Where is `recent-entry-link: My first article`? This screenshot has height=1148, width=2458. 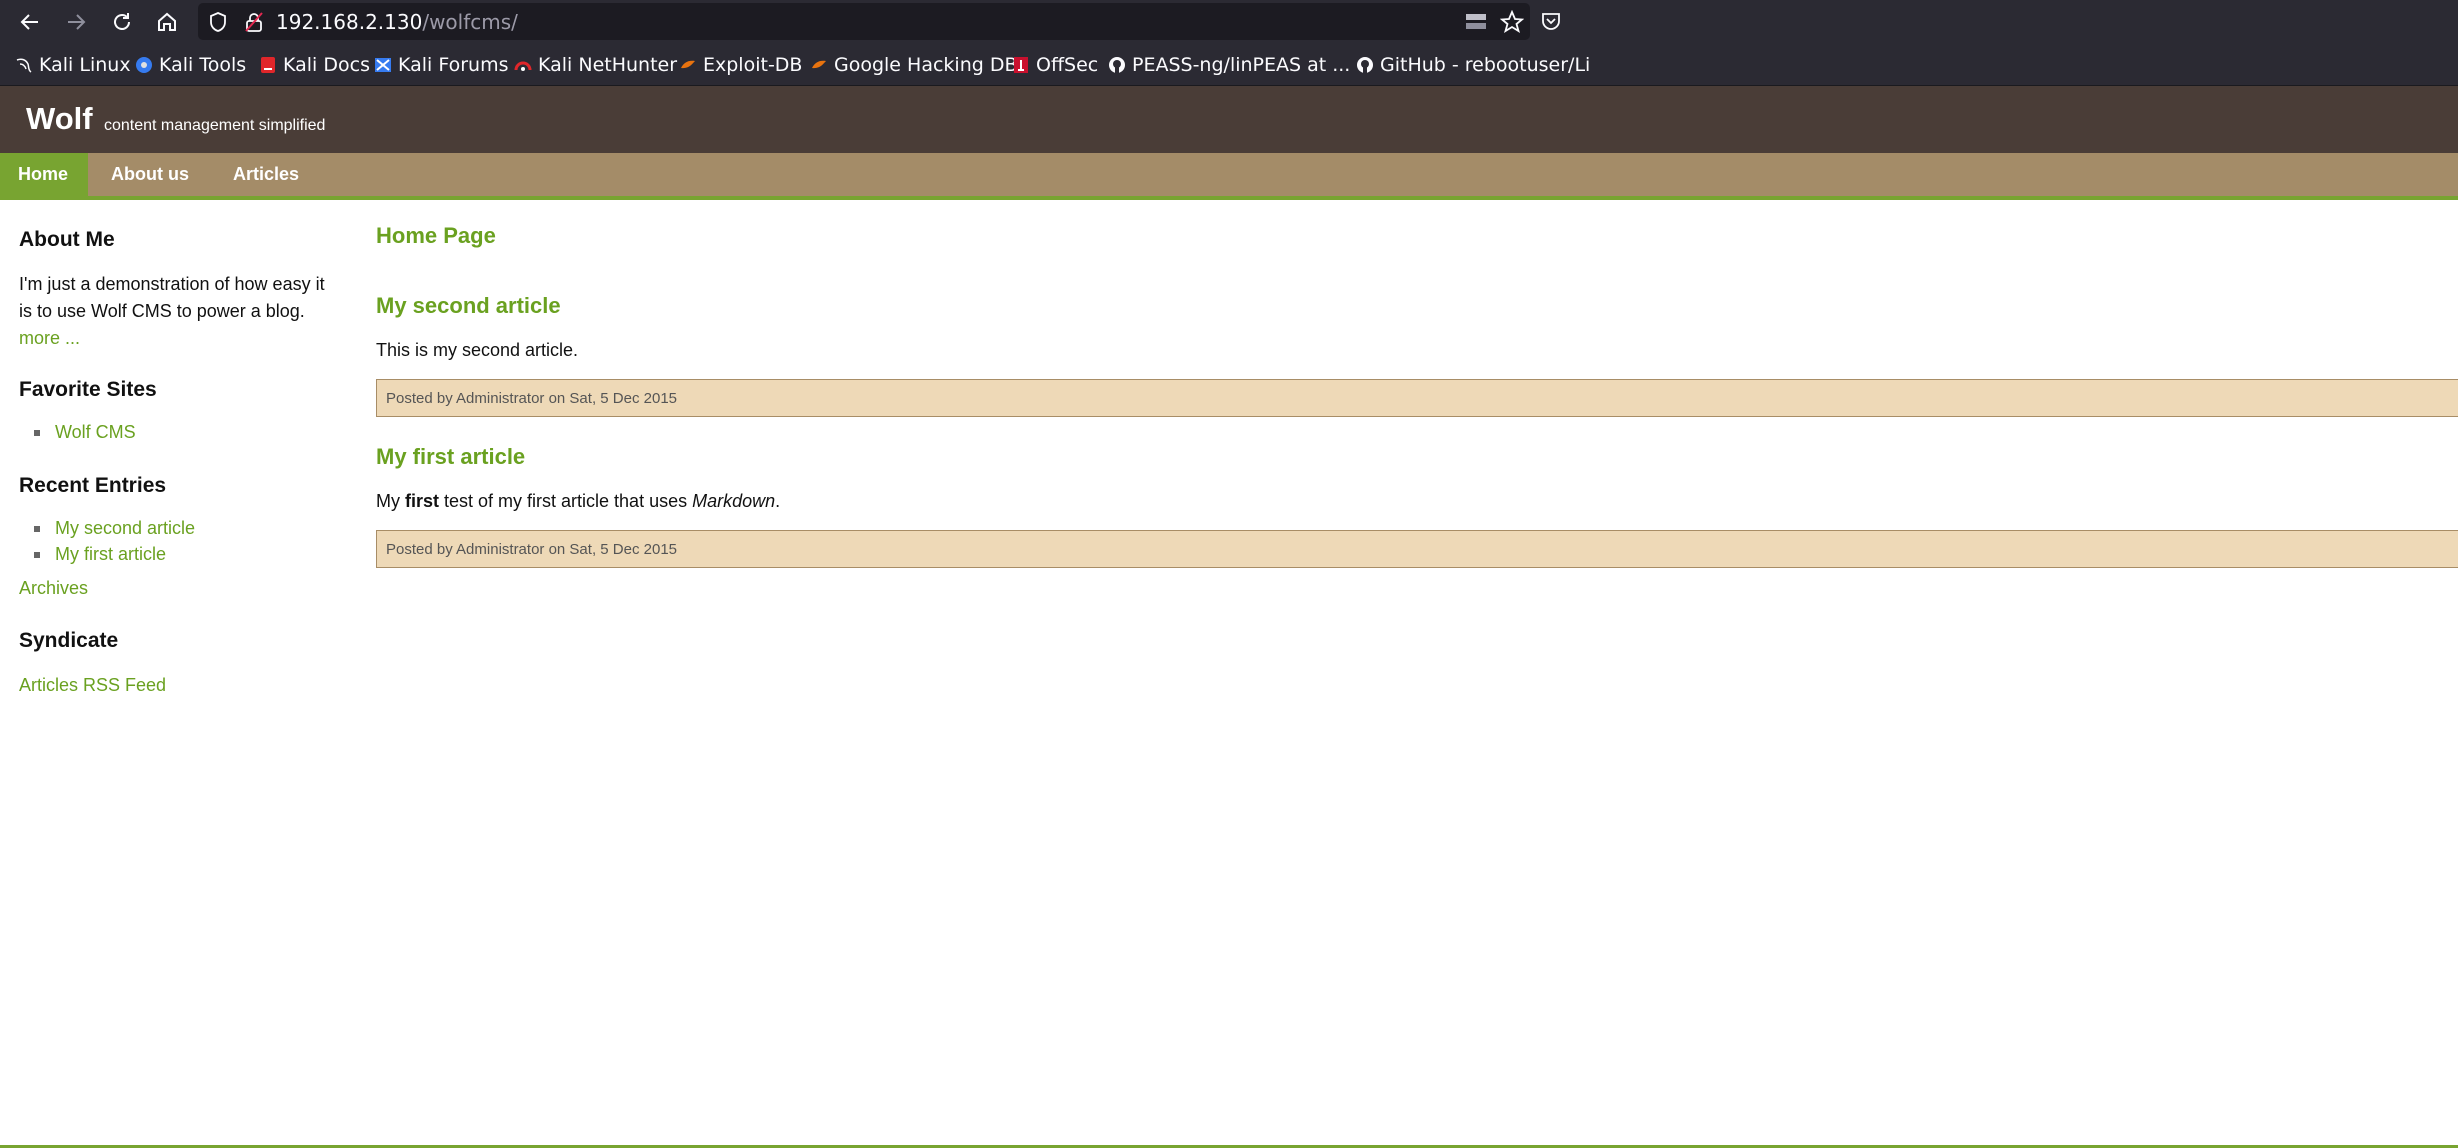
recent-entry-link: My first article is located at coordinates (110, 554).